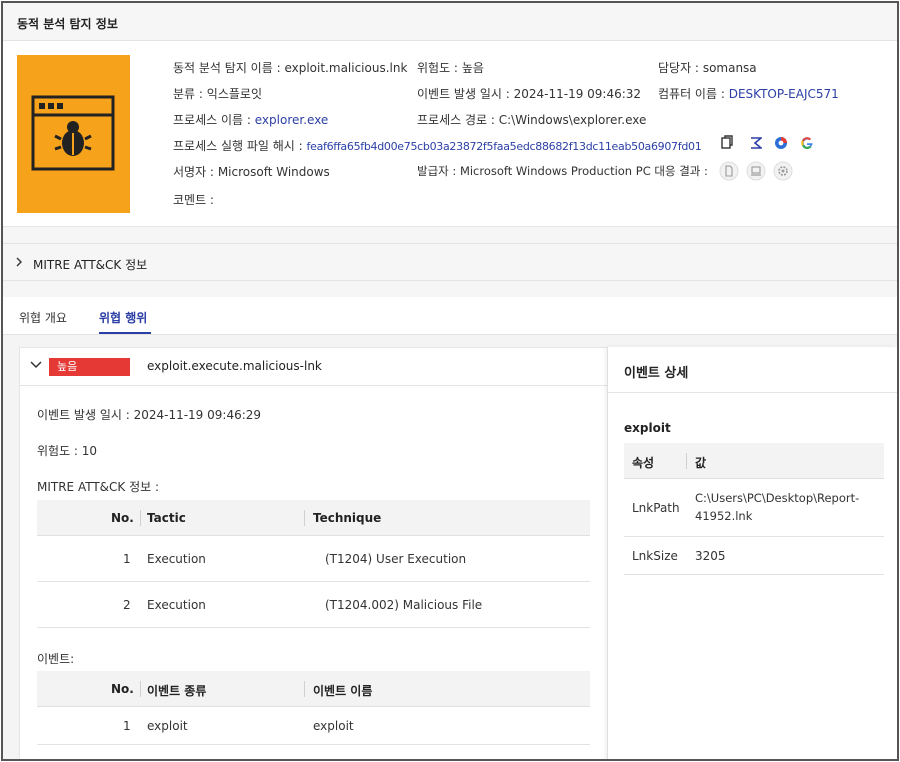  I want to click on signer-row: 서명자 : Microsoft Windows, so click(251, 172).